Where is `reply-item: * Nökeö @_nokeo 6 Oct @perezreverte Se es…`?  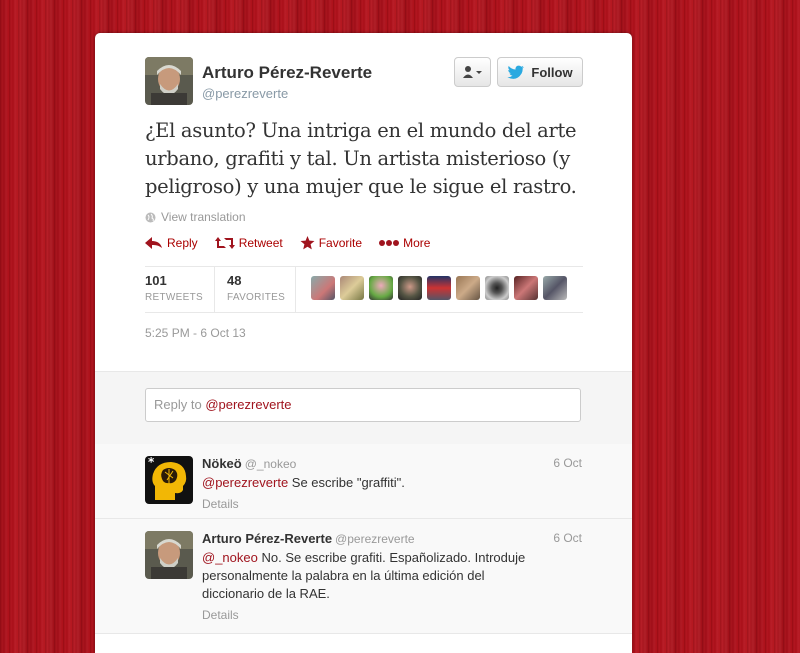
reply-item: * Nökeö @_nokeo 6 Oct @perezreverte Se es… is located at coordinates (363, 481).